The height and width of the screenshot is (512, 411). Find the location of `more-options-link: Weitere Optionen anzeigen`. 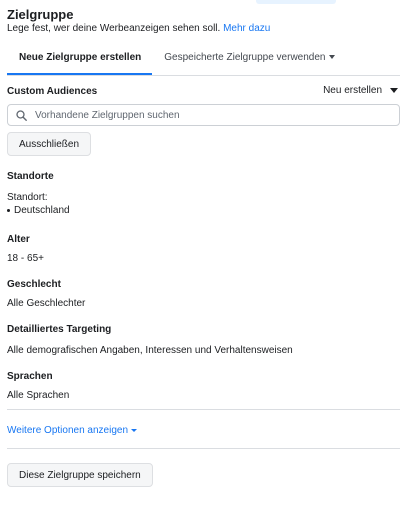

more-options-link: Weitere Optionen anzeigen is located at coordinates (72, 430).